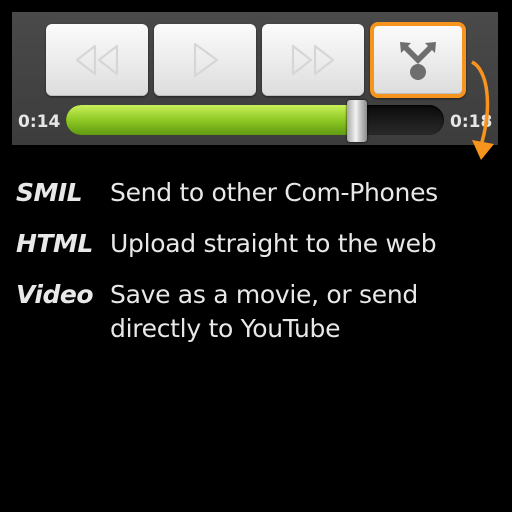 This screenshot has width=512, height=512. What do you see at coordinates (274, 192) in the screenshot?
I see `legend-text: Send to other Com-Phones` at bounding box center [274, 192].